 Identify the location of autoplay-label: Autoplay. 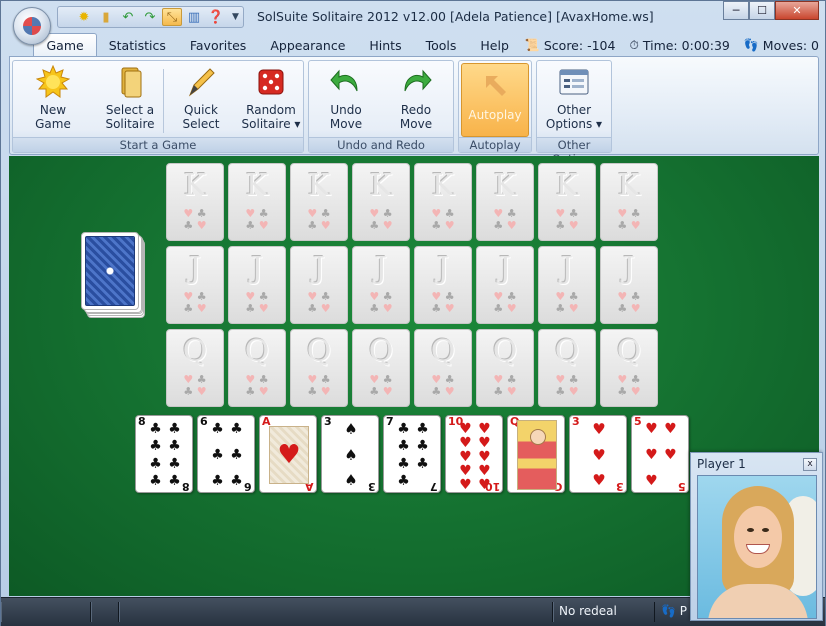
(495, 115).